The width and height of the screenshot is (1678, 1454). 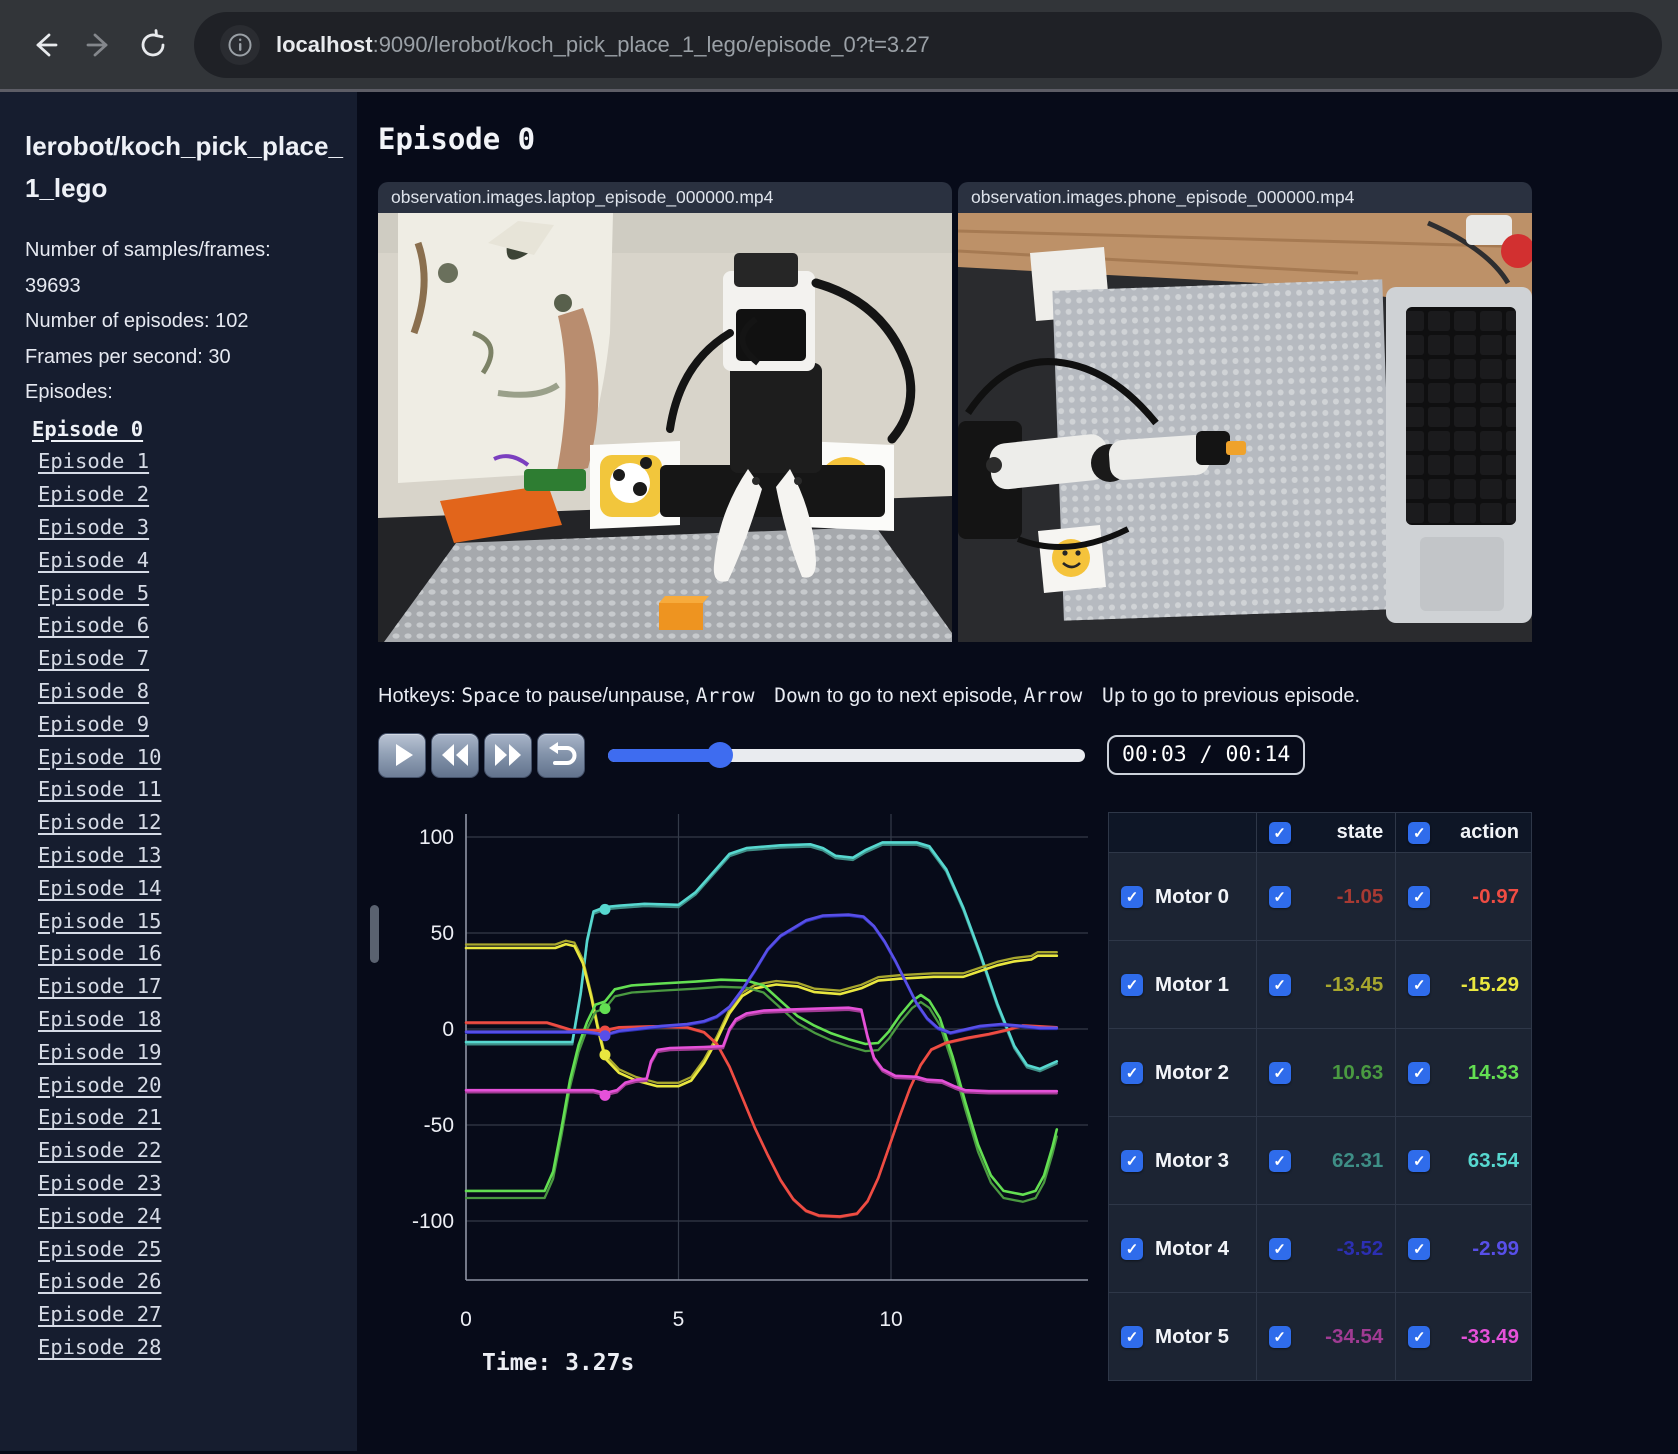 What do you see at coordinates (99, 1347) in the screenshot?
I see `episode-link: Episode 28` at bounding box center [99, 1347].